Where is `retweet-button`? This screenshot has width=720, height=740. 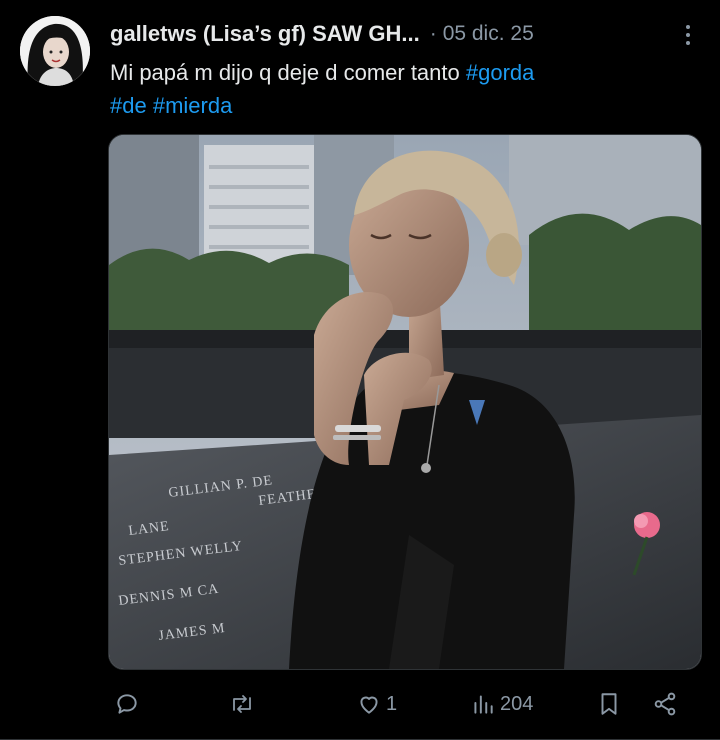 retweet-button is located at coordinates (244, 704).